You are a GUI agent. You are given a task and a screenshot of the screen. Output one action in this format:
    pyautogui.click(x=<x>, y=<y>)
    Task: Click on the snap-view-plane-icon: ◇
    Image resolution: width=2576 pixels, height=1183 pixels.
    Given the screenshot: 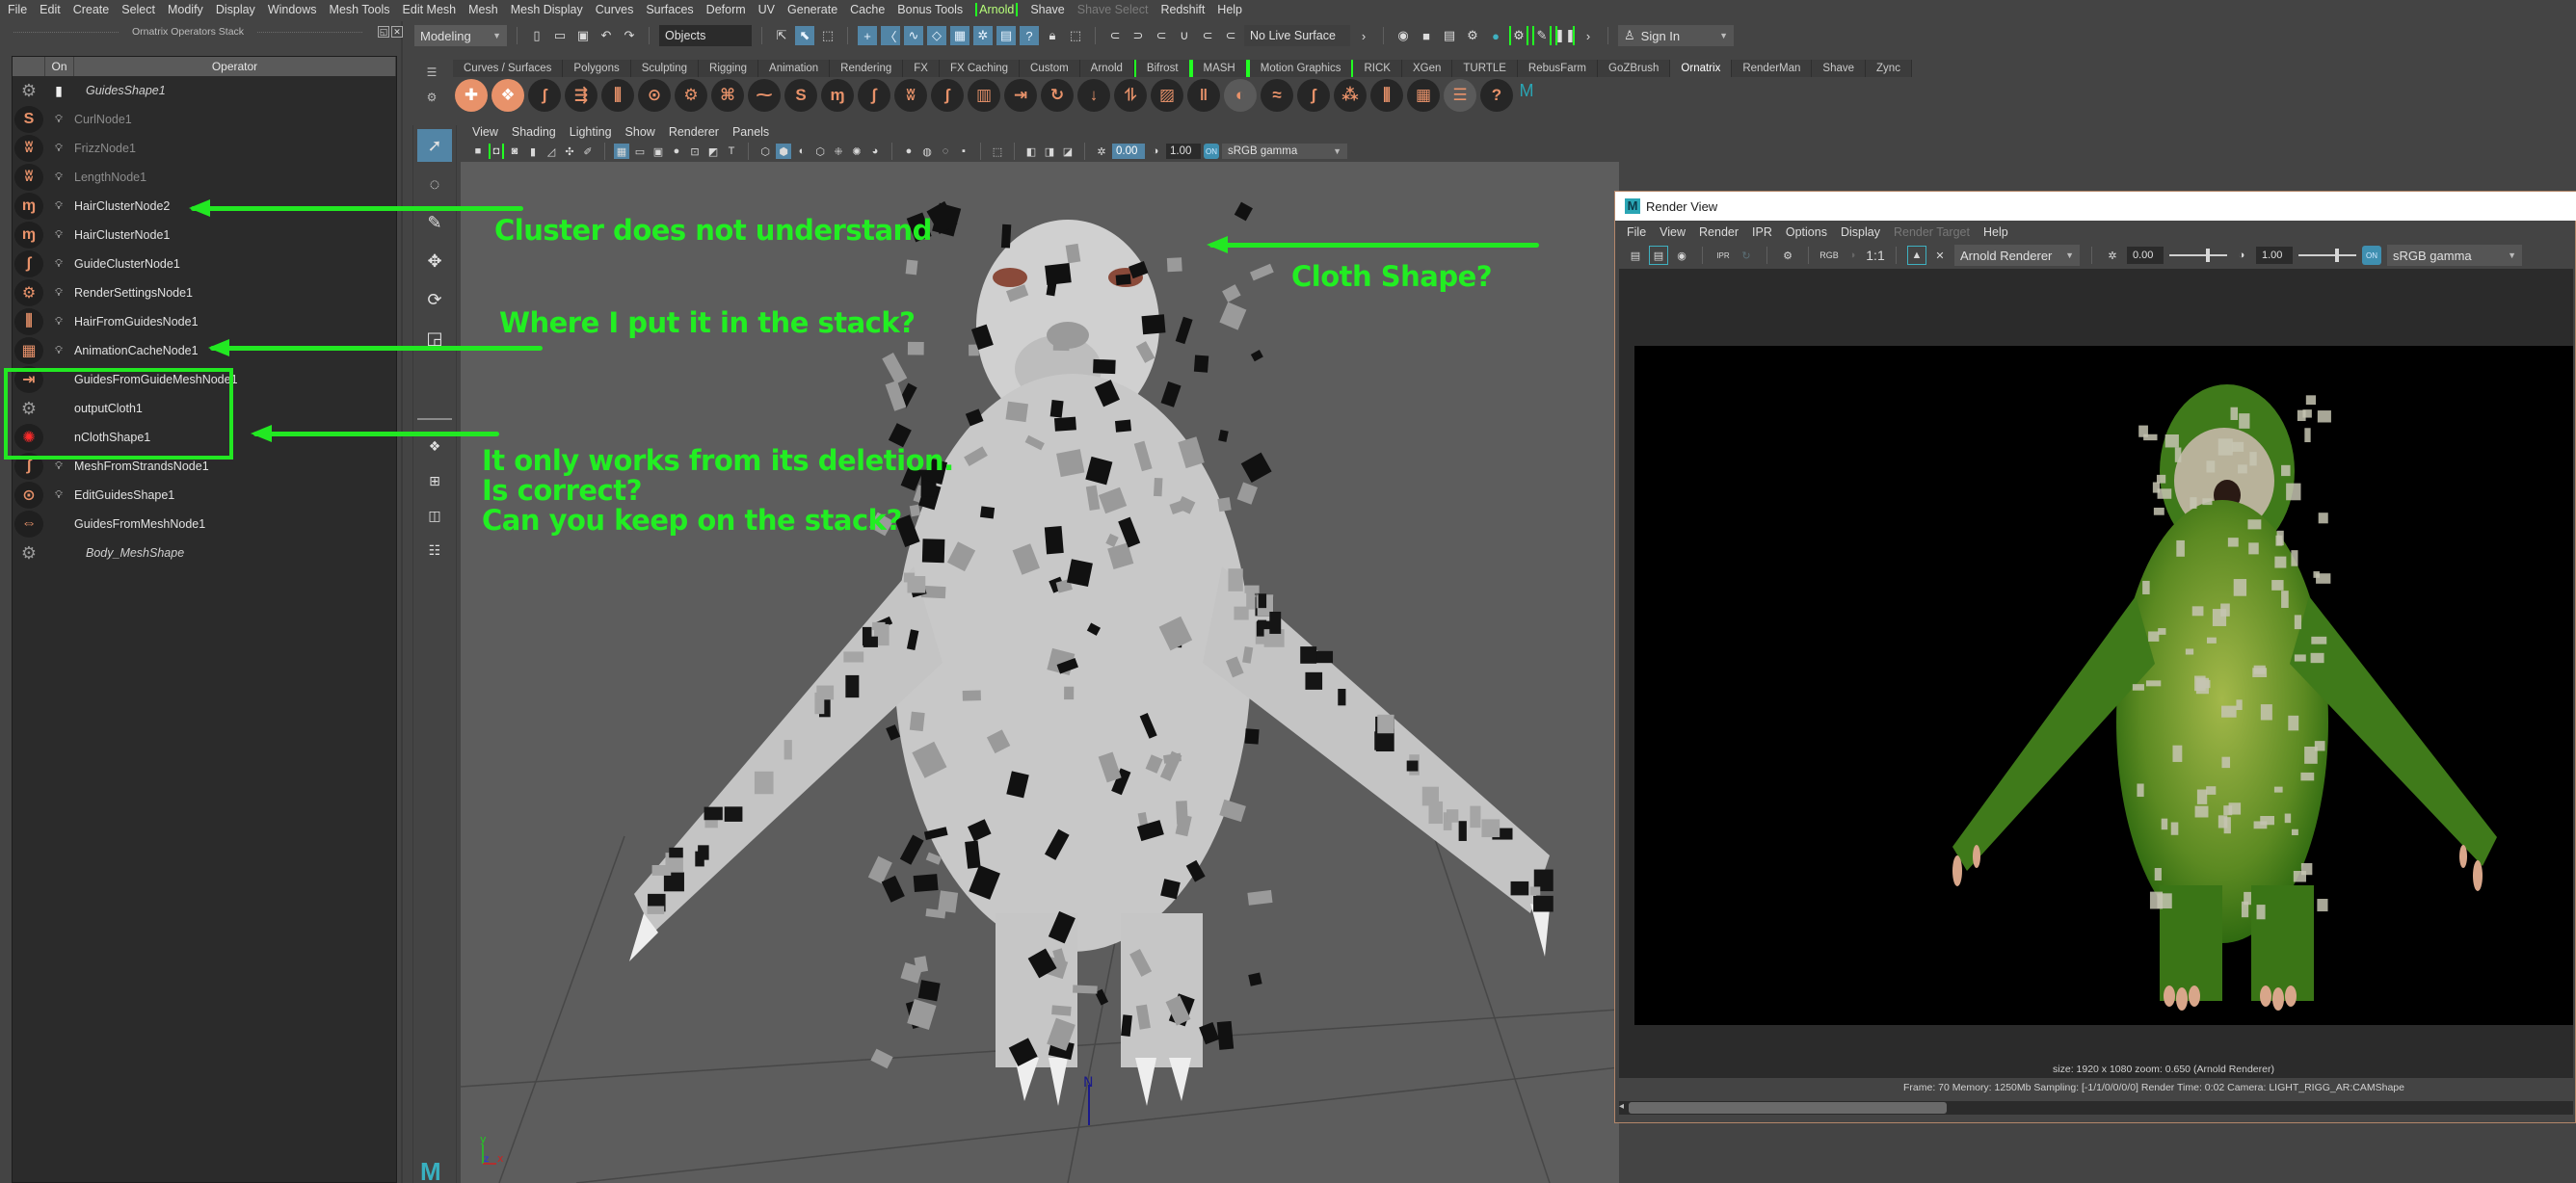 What is the action you would take?
    pyautogui.click(x=936, y=35)
    